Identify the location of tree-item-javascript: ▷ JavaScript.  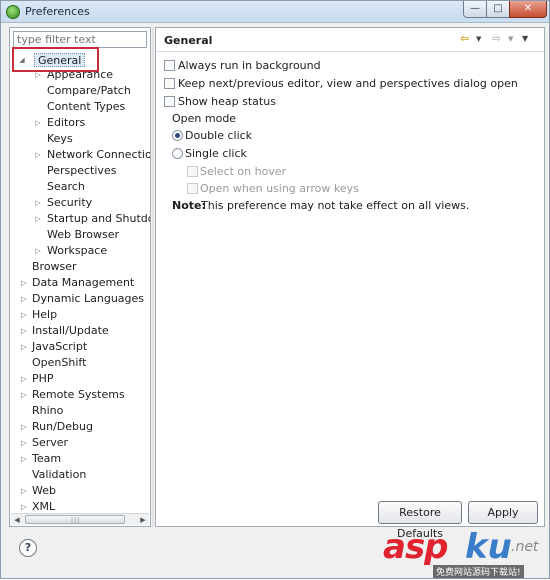
(80, 347).